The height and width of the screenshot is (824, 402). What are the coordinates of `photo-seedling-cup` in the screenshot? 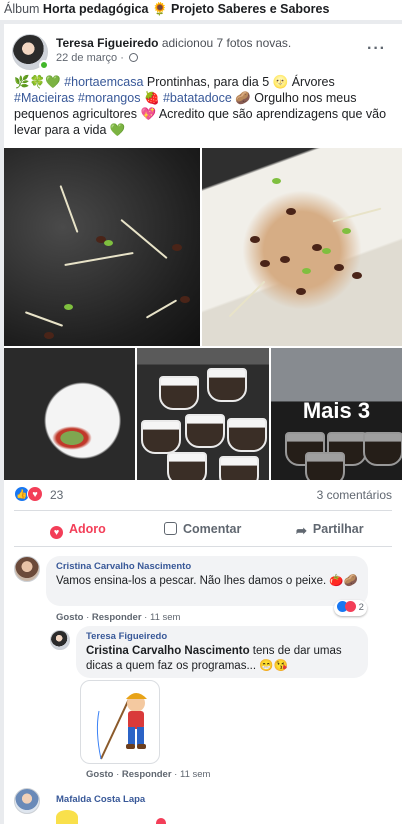 It's located at (69, 414).